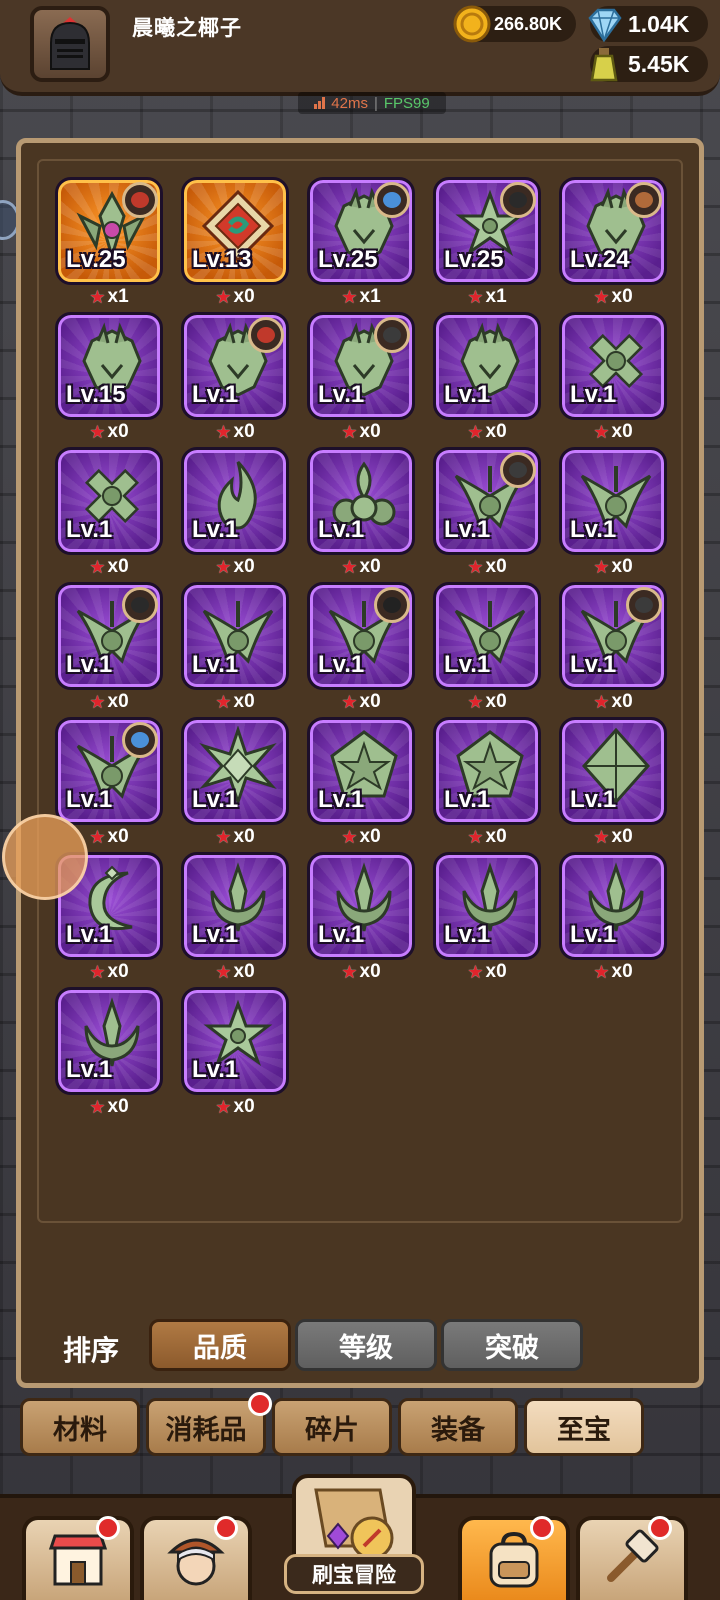  Describe the element at coordinates (366, 1345) in the screenshot. I see `sort-level-button: 等级` at that location.